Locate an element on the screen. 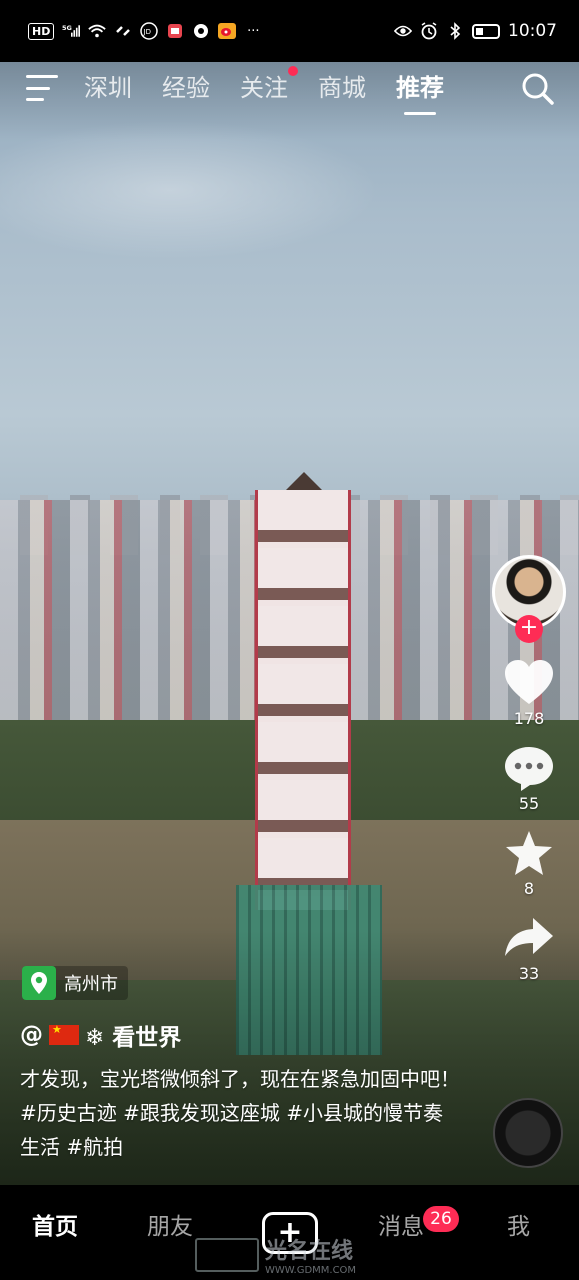 The width and height of the screenshot is (579, 1280). hd-chip: HD is located at coordinates (41, 31).